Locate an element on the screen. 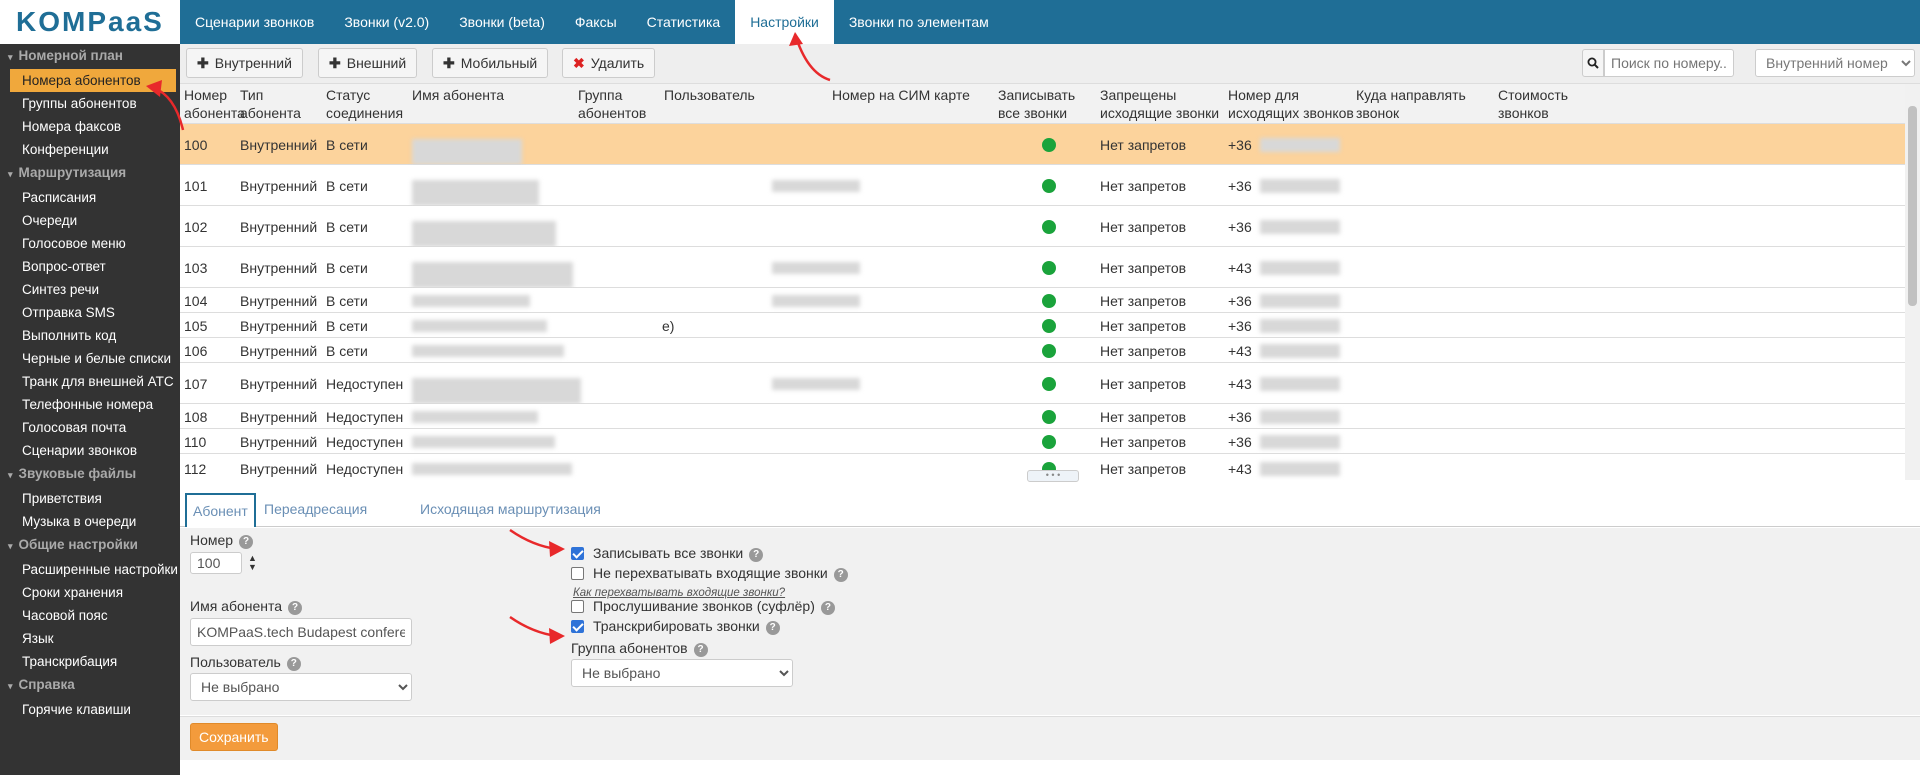 Image resolution: width=1920 pixels, height=775 pixels. table-row: 102 Внутренний В сети Нет запретов +36 is located at coordinates (1042, 226).